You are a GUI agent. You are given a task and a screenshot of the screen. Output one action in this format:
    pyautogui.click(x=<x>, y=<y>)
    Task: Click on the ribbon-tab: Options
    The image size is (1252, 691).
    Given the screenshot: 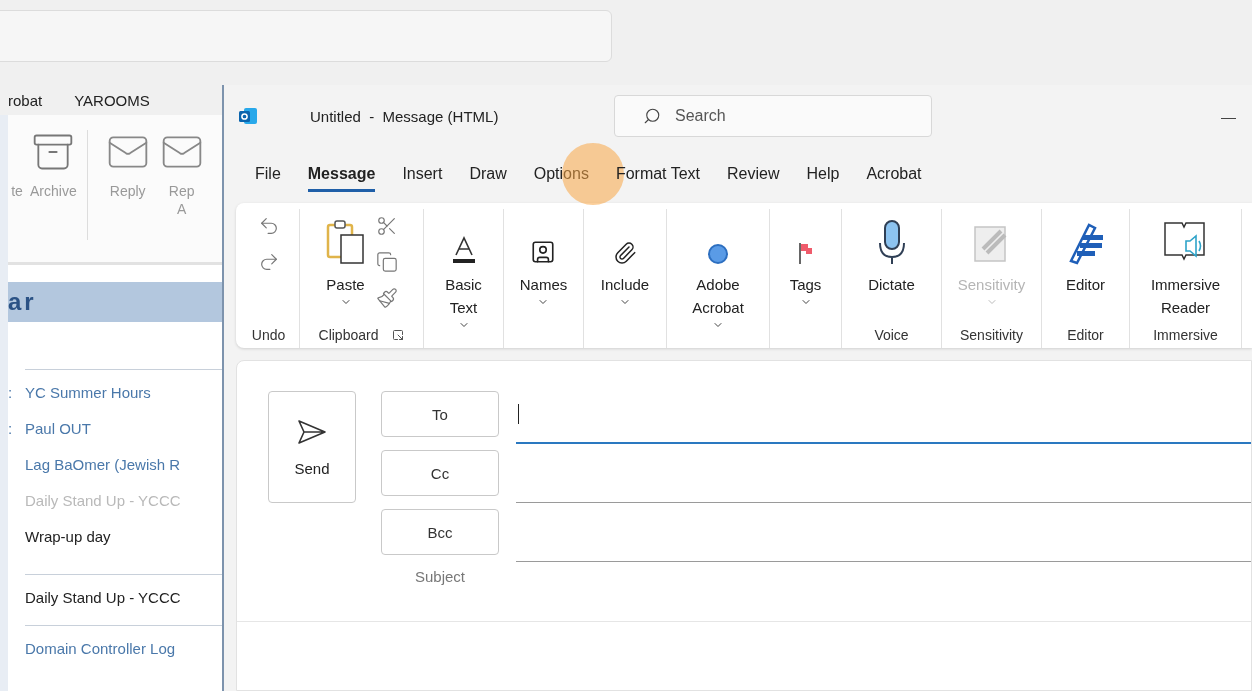 What is the action you would take?
    pyautogui.click(x=561, y=175)
    